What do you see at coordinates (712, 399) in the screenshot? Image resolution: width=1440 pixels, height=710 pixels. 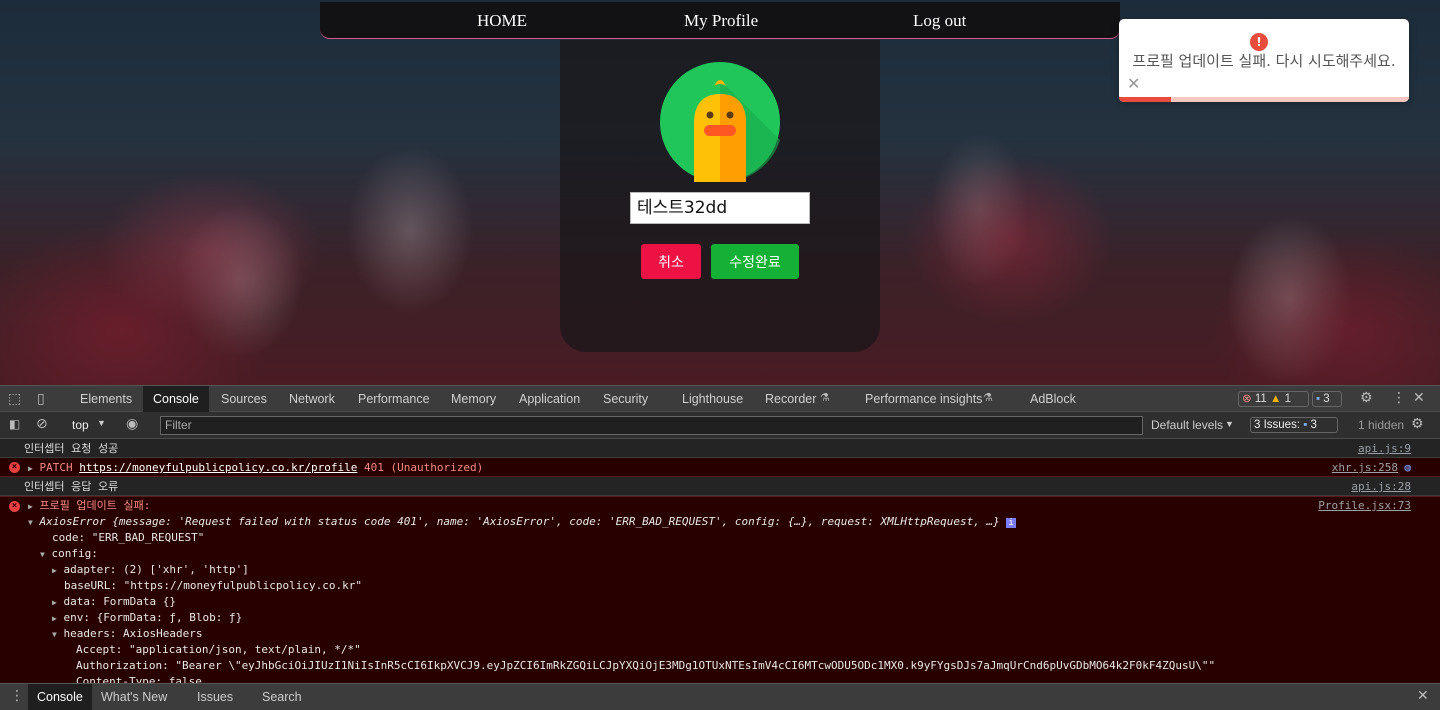 I see `tab-lighthouse: Lighthouse` at bounding box center [712, 399].